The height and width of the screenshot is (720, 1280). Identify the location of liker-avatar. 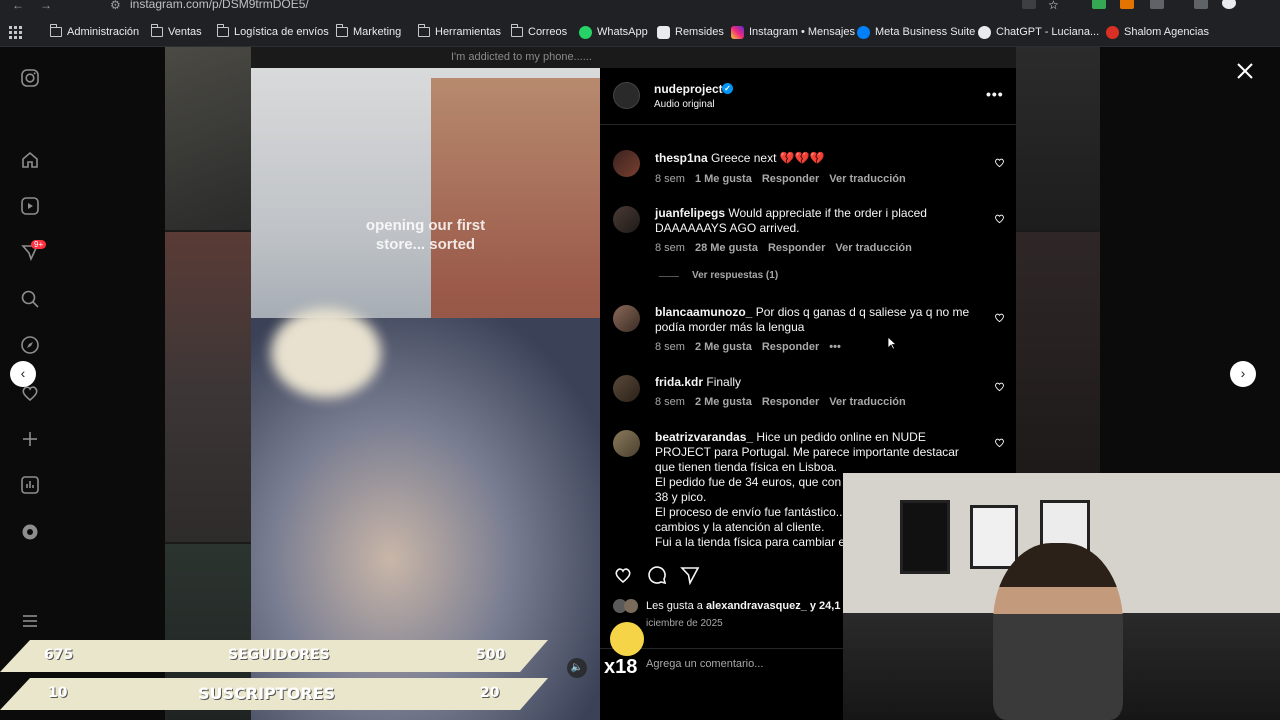
(631, 606).